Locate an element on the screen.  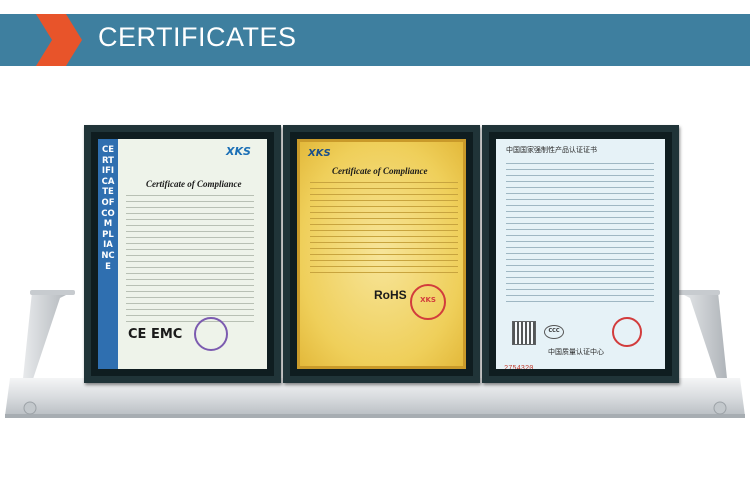
stamp-seal-icon: XKS is located at coordinates (428, 302).